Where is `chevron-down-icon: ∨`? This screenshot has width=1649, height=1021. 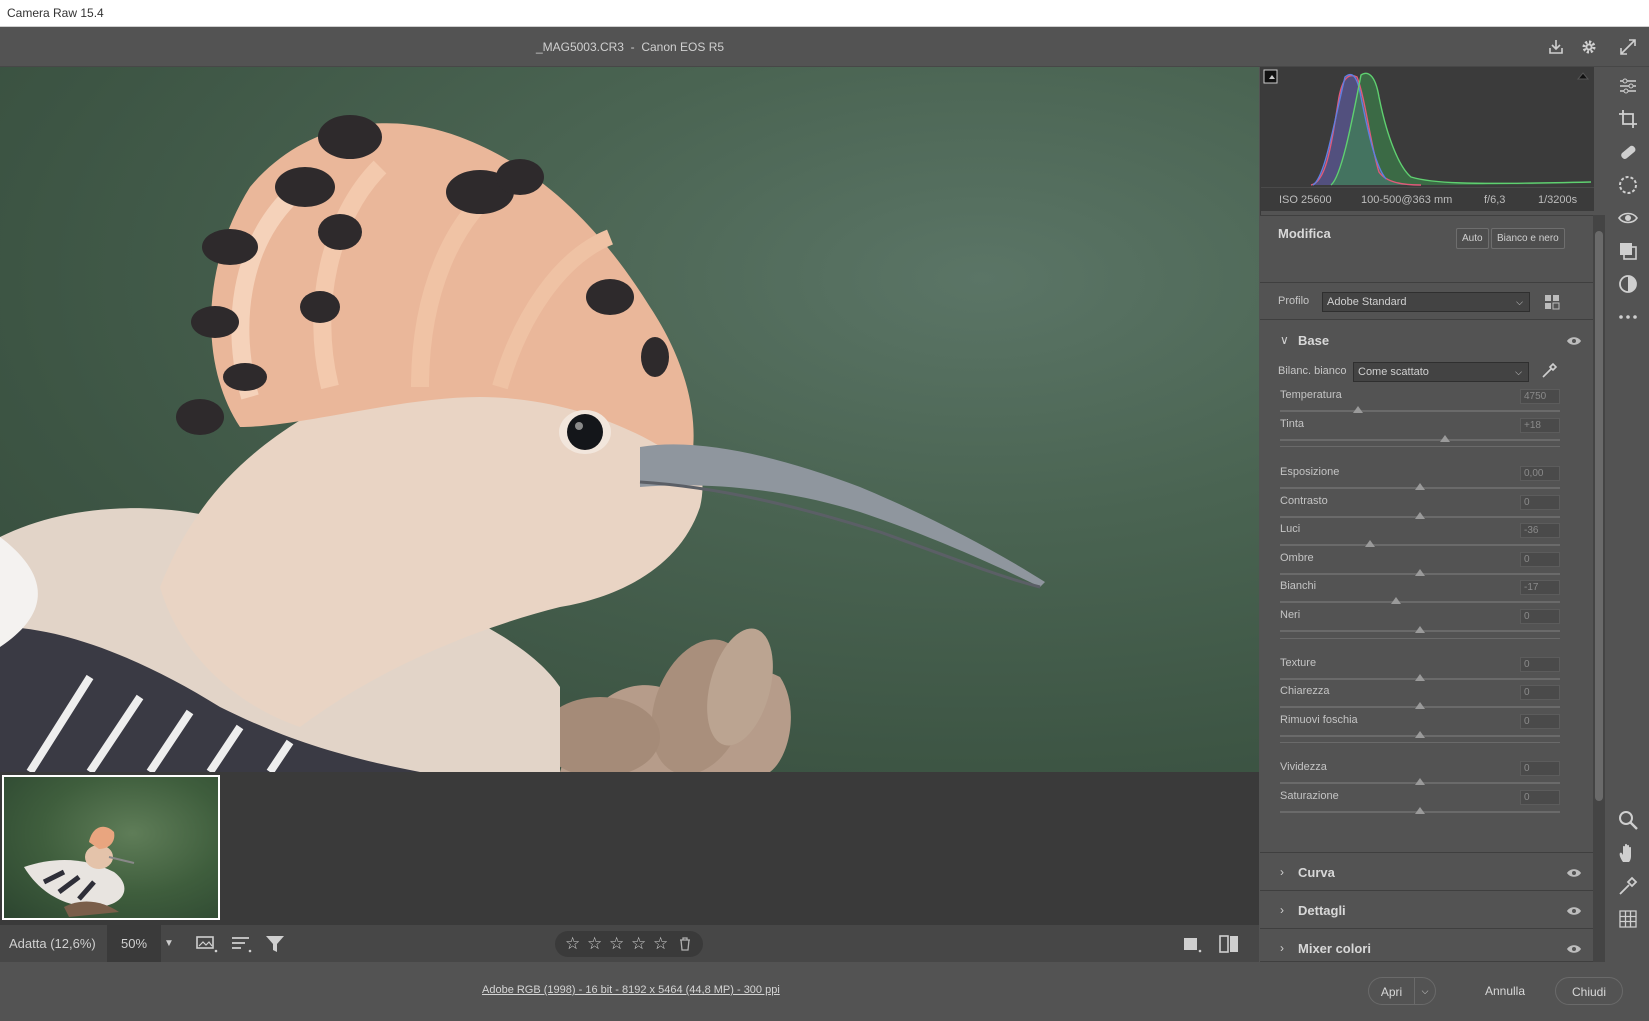 chevron-down-icon: ∨ is located at coordinates (1284, 340).